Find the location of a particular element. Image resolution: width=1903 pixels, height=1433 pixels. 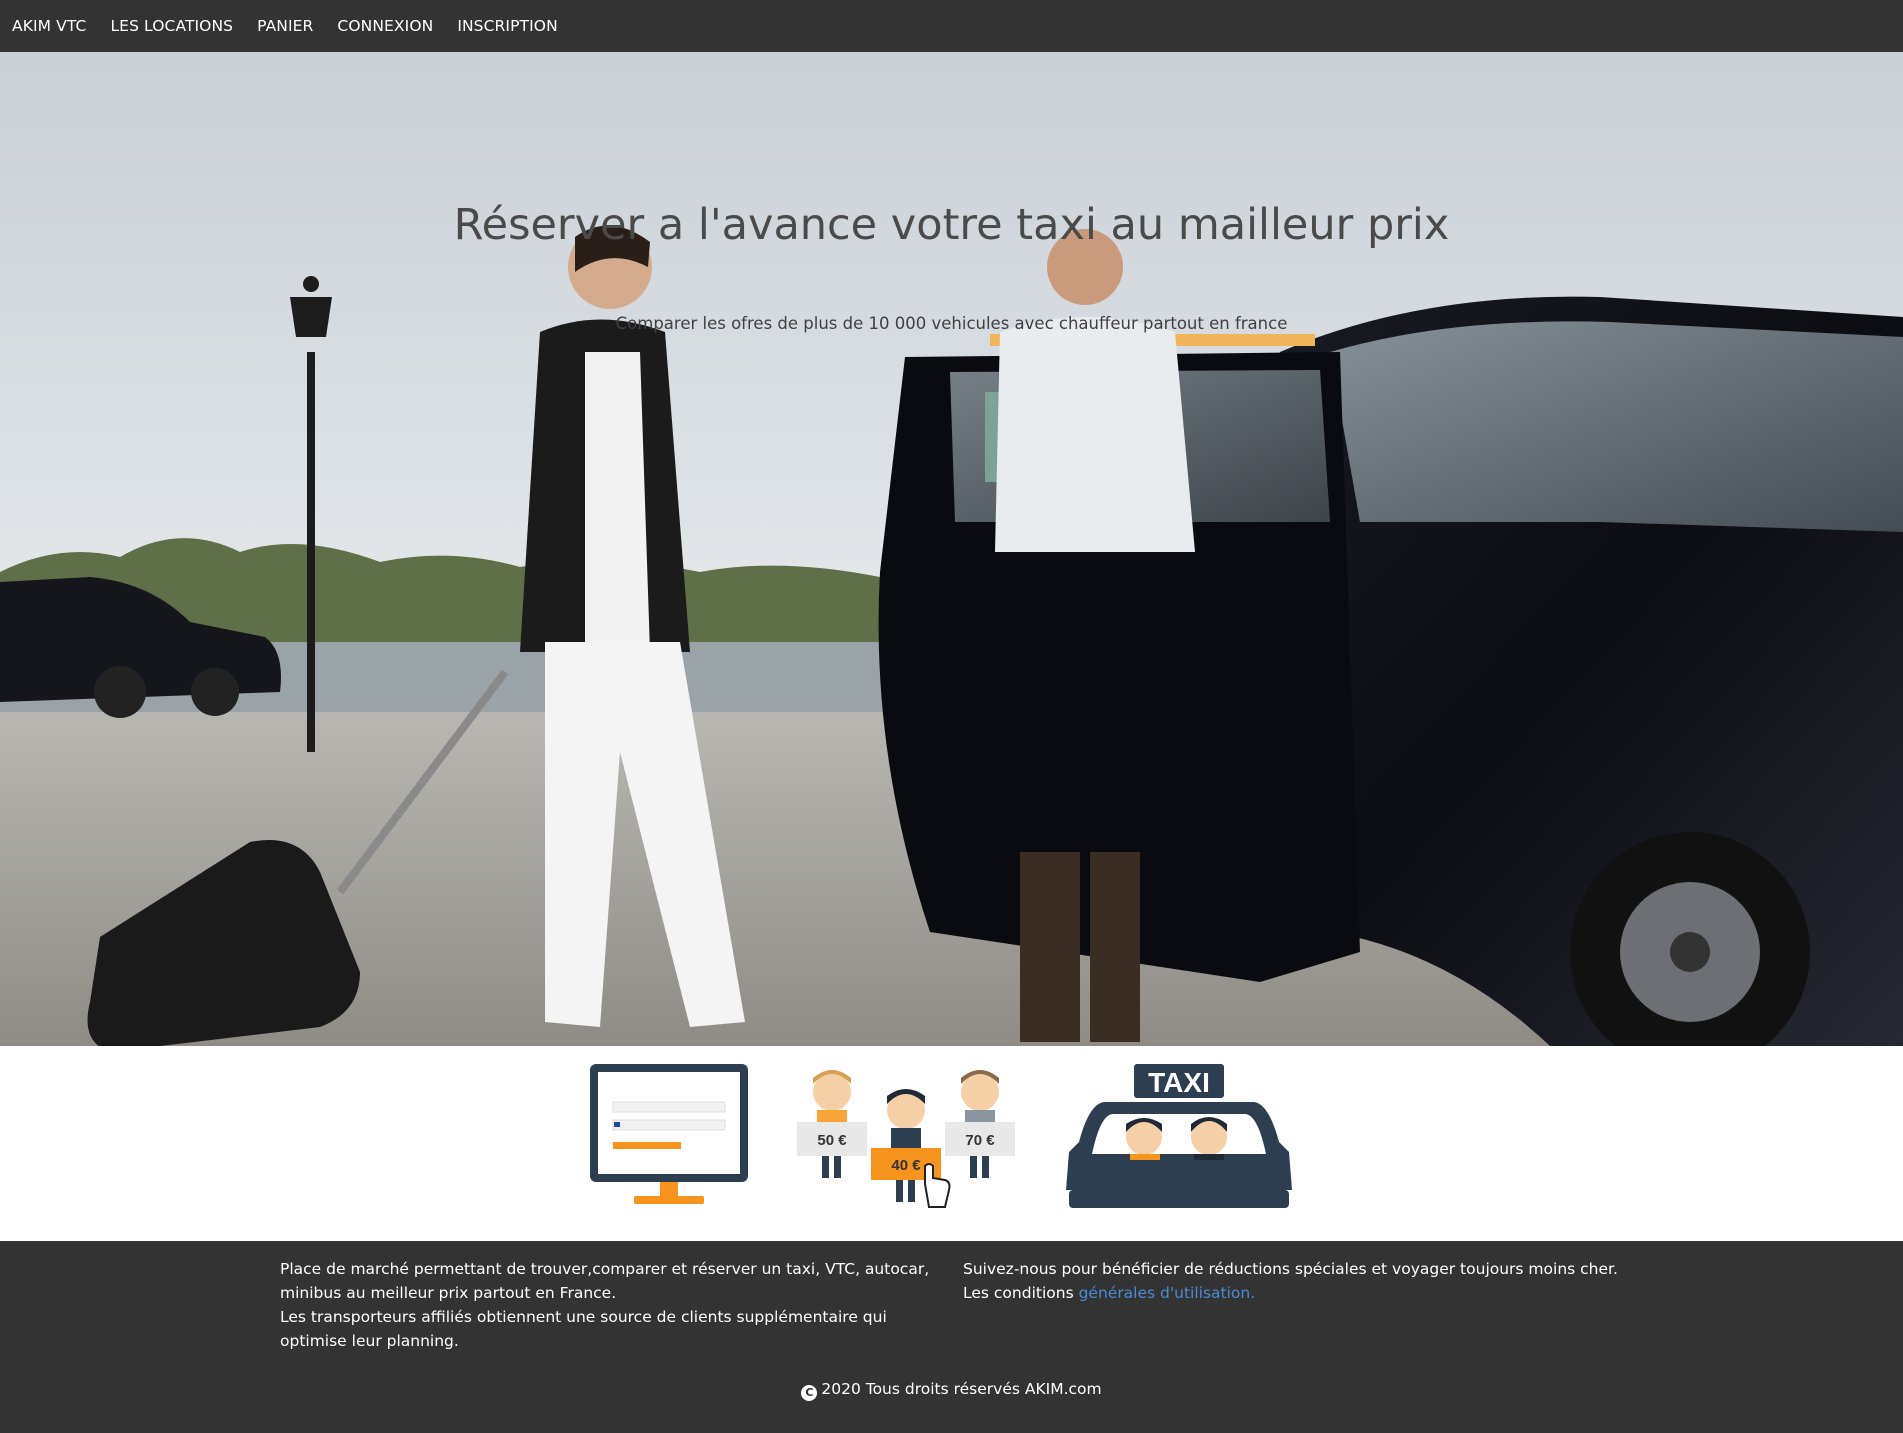

compare-prices-icon: 50 € 40 € 70 € is located at coordinates (906, 1139).